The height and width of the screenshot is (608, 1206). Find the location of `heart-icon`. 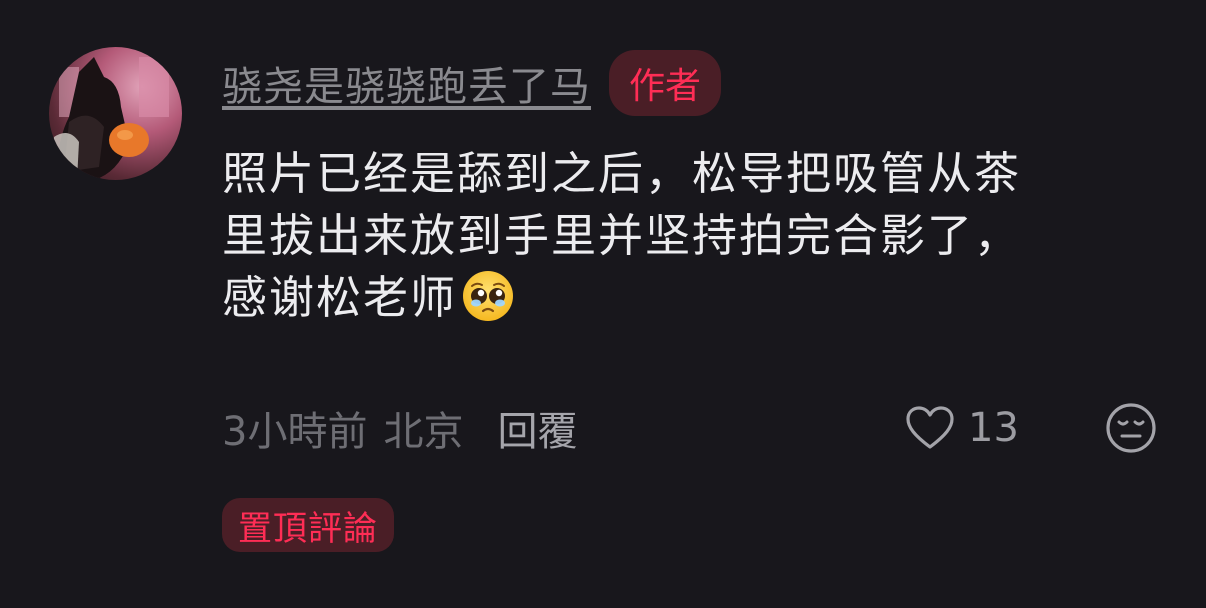

heart-icon is located at coordinates (930, 427).